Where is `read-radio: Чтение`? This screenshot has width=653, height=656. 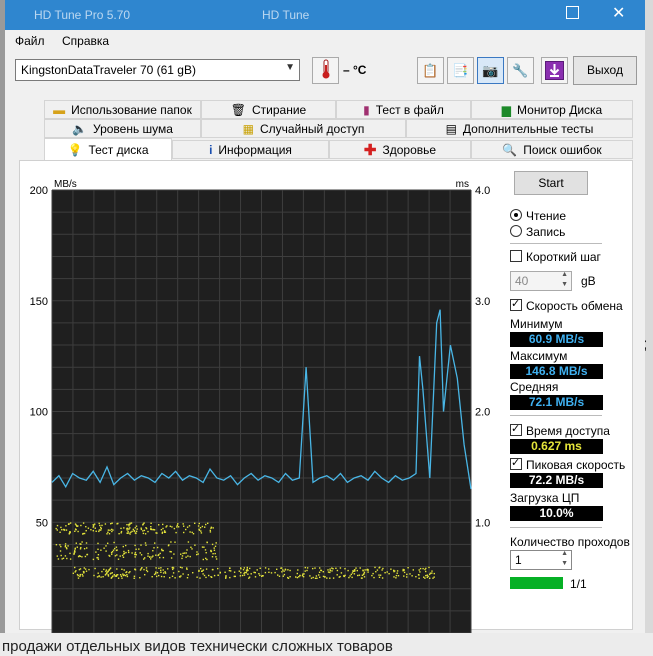
read-radio: Чтение is located at coordinates (538, 216).